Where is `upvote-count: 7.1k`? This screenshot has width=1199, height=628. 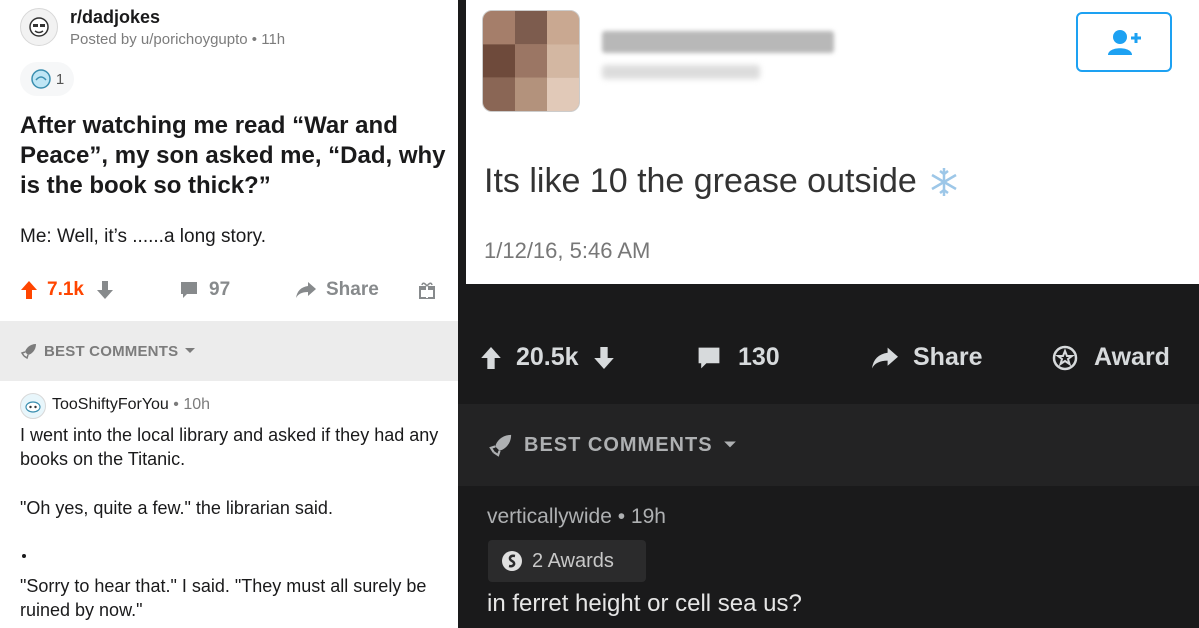 upvote-count: 7.1k is located at coordinates (65, 289).